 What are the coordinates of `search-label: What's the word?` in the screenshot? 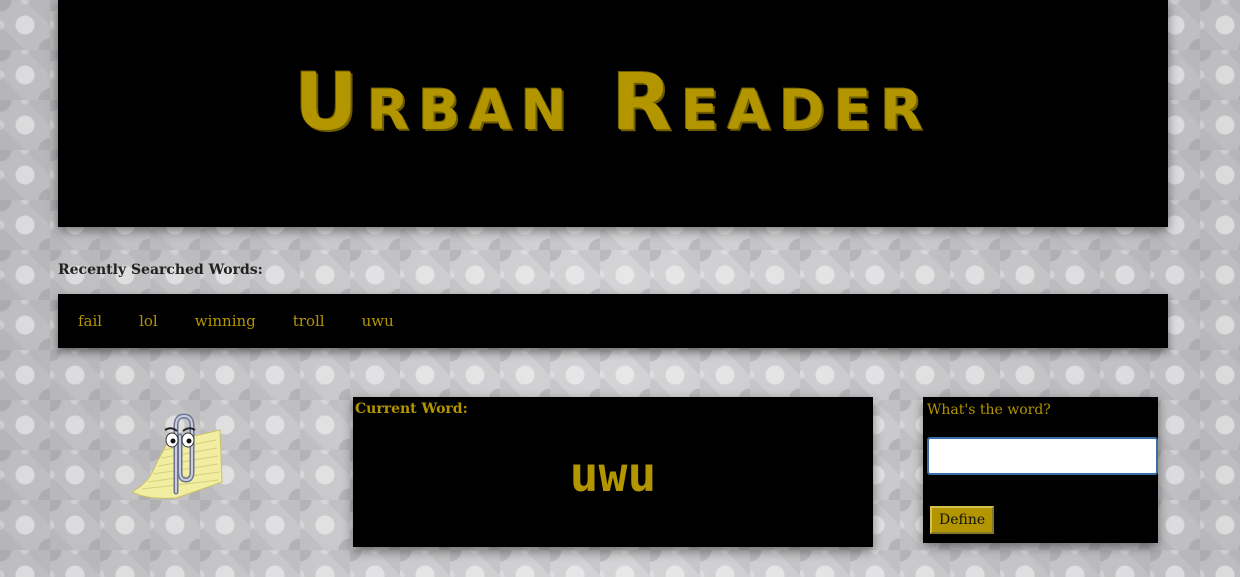 It's located at (989, 410).